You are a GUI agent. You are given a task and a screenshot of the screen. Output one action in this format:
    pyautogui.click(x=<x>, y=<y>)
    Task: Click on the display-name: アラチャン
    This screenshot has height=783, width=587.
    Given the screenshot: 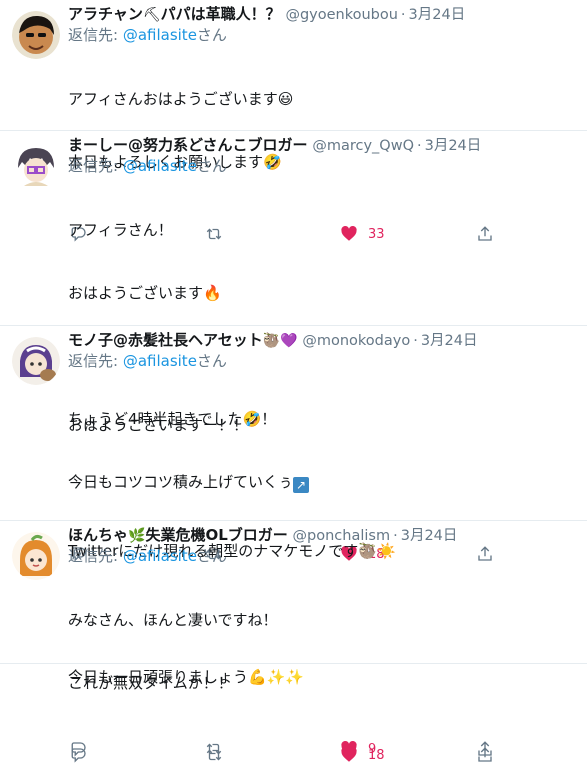 What is the action you would take?
    pyautogui.click(x=105, y=14)
    